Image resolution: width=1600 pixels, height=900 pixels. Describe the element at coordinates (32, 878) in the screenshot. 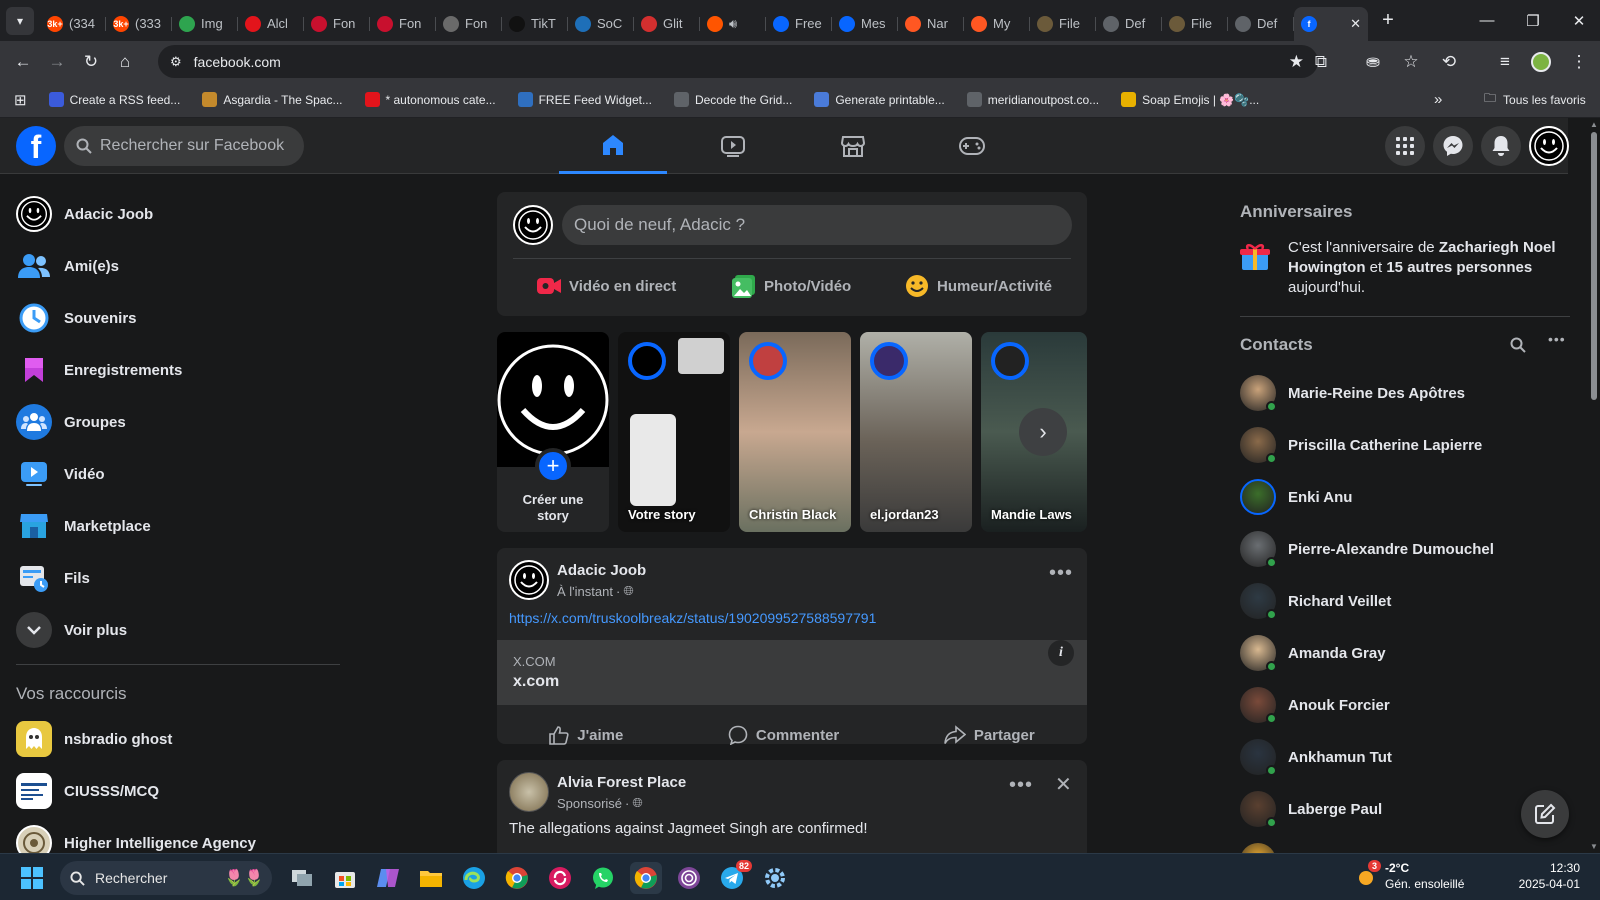

I see `start-button` at that location.